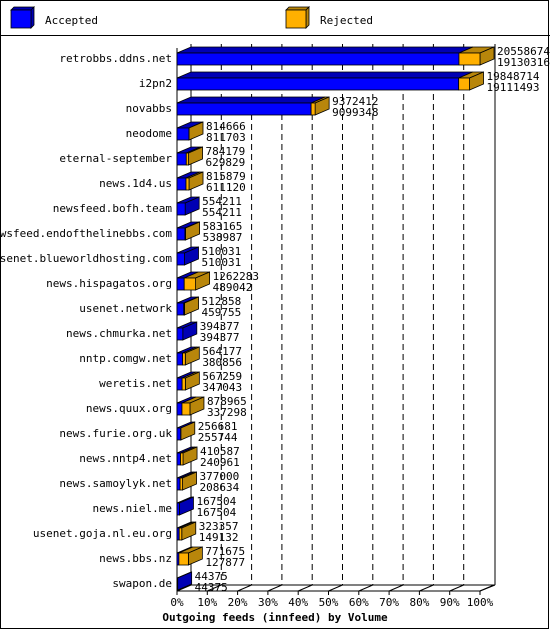 The image size is (550, 630). Describe the element at coordinates (222, 387) in the screenshot. I see `value-label-accepted: 347043` at that location.